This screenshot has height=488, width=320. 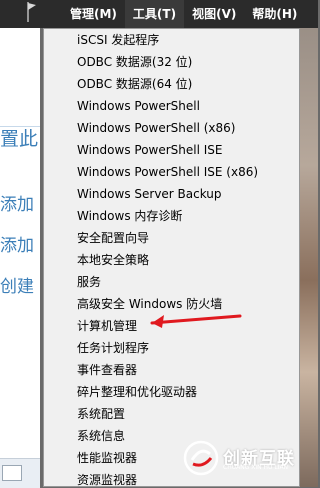 I want to click on watermark: 创新互联 CHUANG XIN HU LIAN, so click(x=248, y=458).